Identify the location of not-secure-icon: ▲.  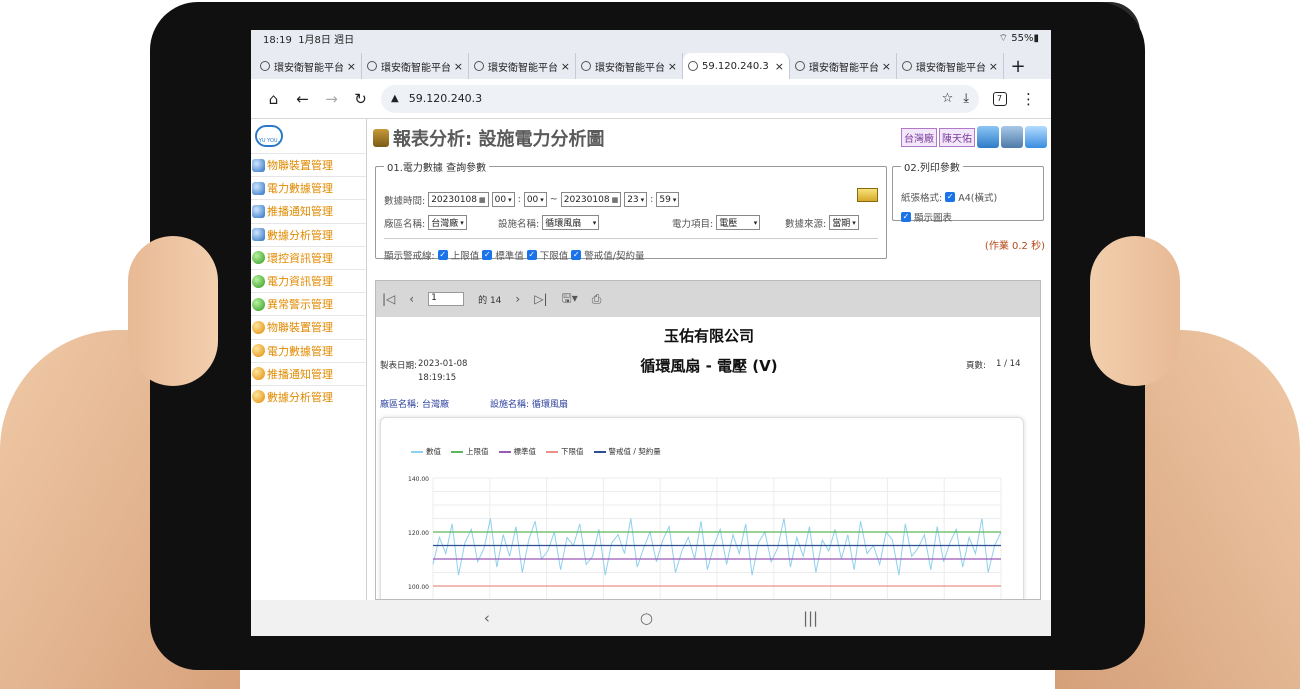
(395, 98).